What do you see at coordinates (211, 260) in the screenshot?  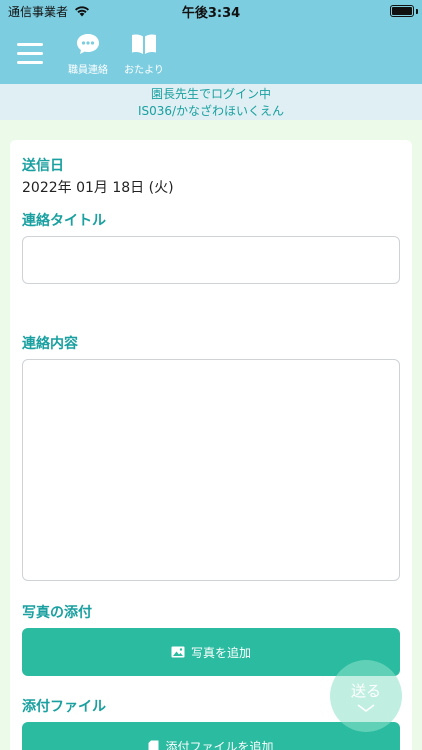 I see `title-input` at bounding box center [211, 260].